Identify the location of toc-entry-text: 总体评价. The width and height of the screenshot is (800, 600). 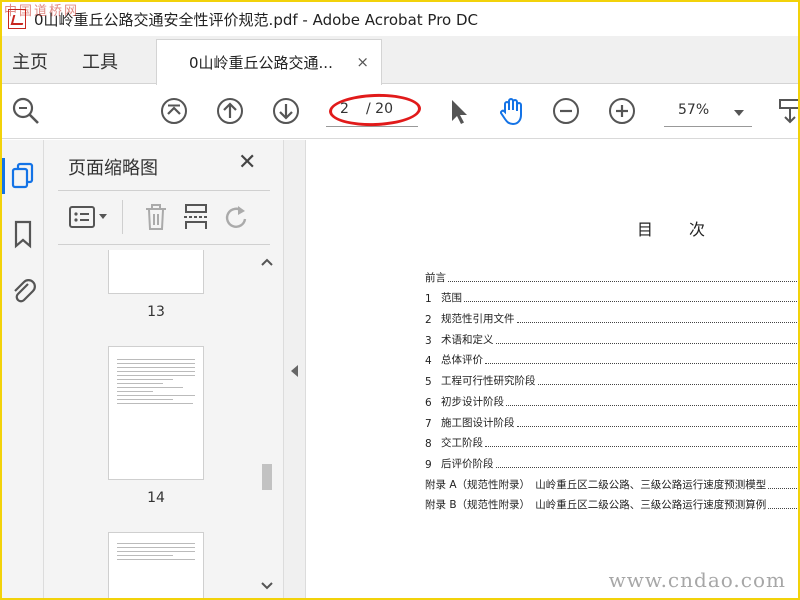
(462, 360).